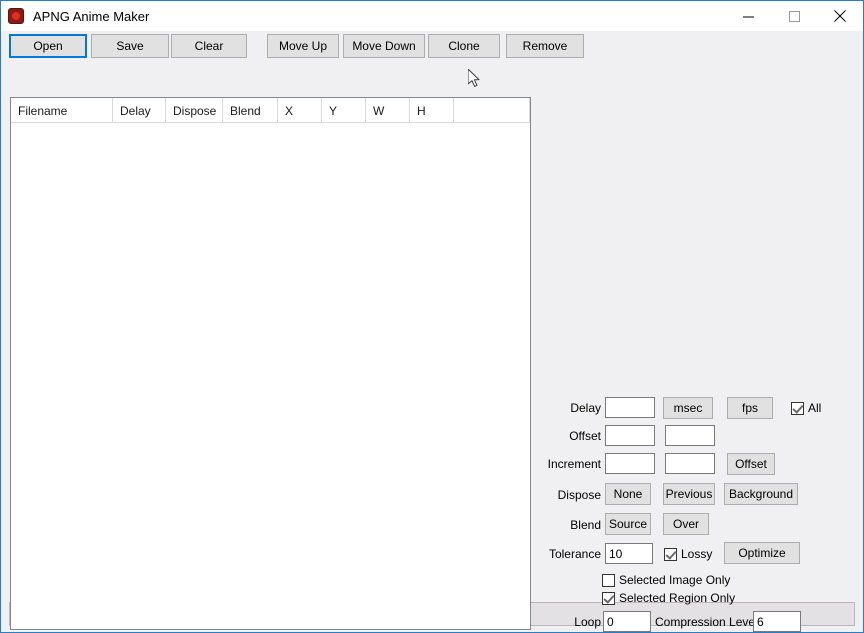  What do you see at coordinates (303, 46) in the screenshot?
I see `move-up-button: Move Up` at bounding box center [303, 46].